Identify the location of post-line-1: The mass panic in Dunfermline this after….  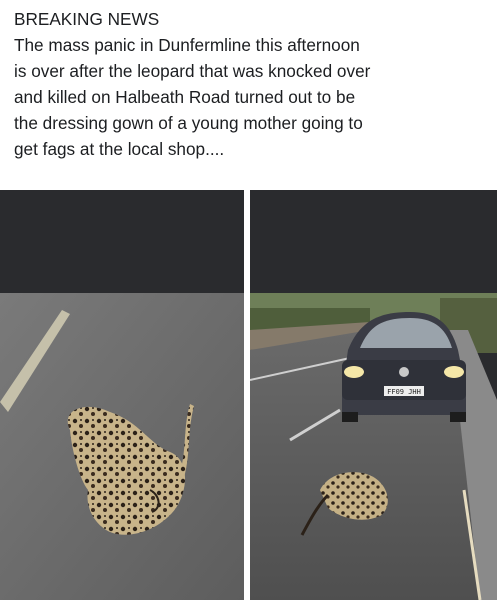
(187, 45).